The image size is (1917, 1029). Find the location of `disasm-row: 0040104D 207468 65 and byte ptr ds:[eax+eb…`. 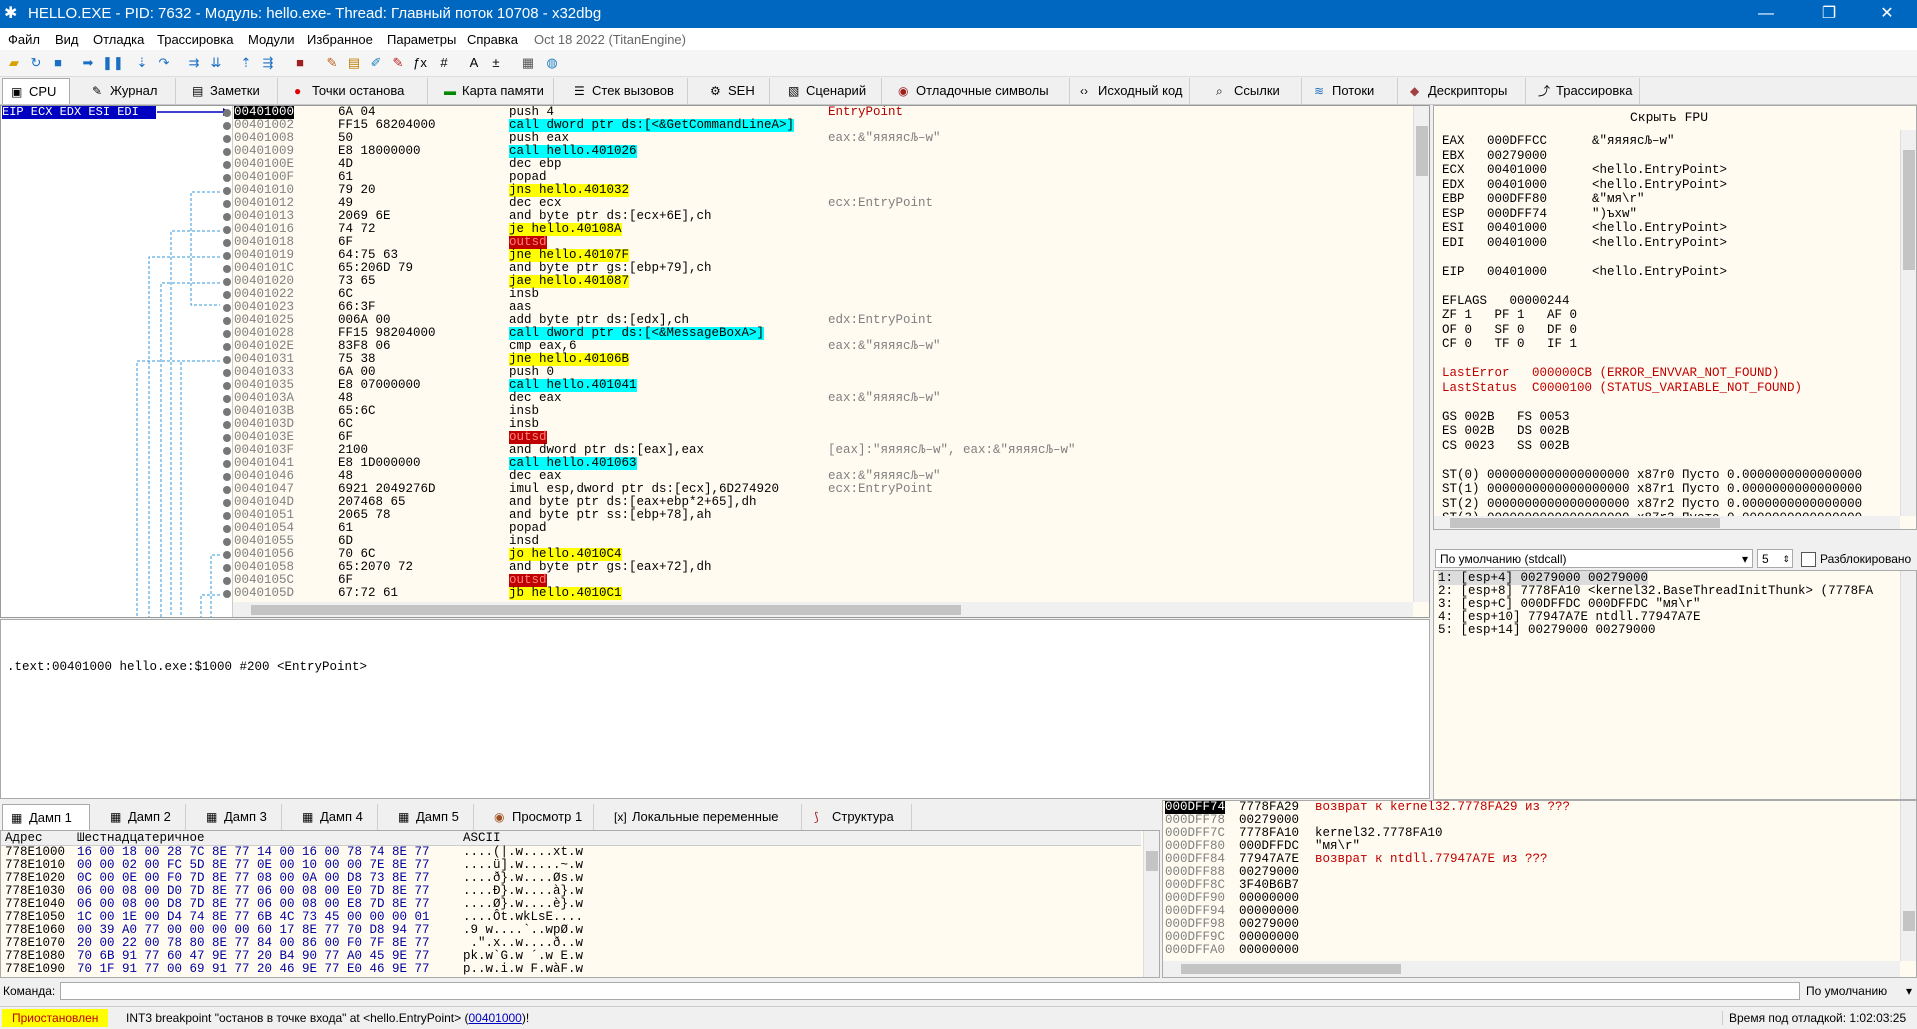

disasm-row: 0040104D 207468 65 and byte ptr ds:[eax+eb… is located at coordinates (817, 502).